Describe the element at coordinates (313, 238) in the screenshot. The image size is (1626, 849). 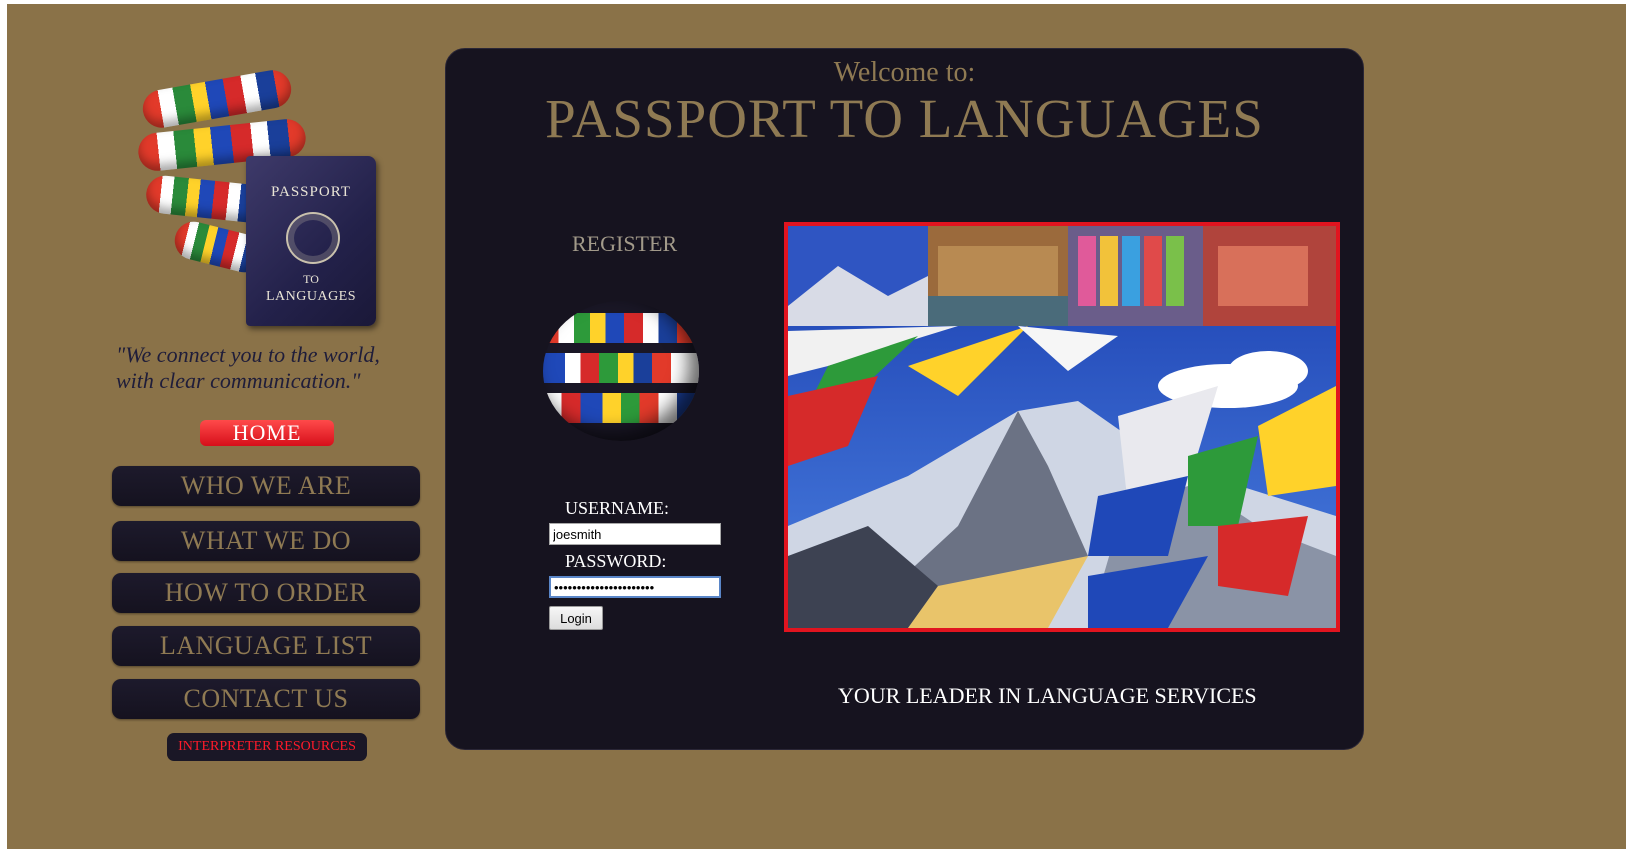
I see `eagle-seal-icon` at that location.